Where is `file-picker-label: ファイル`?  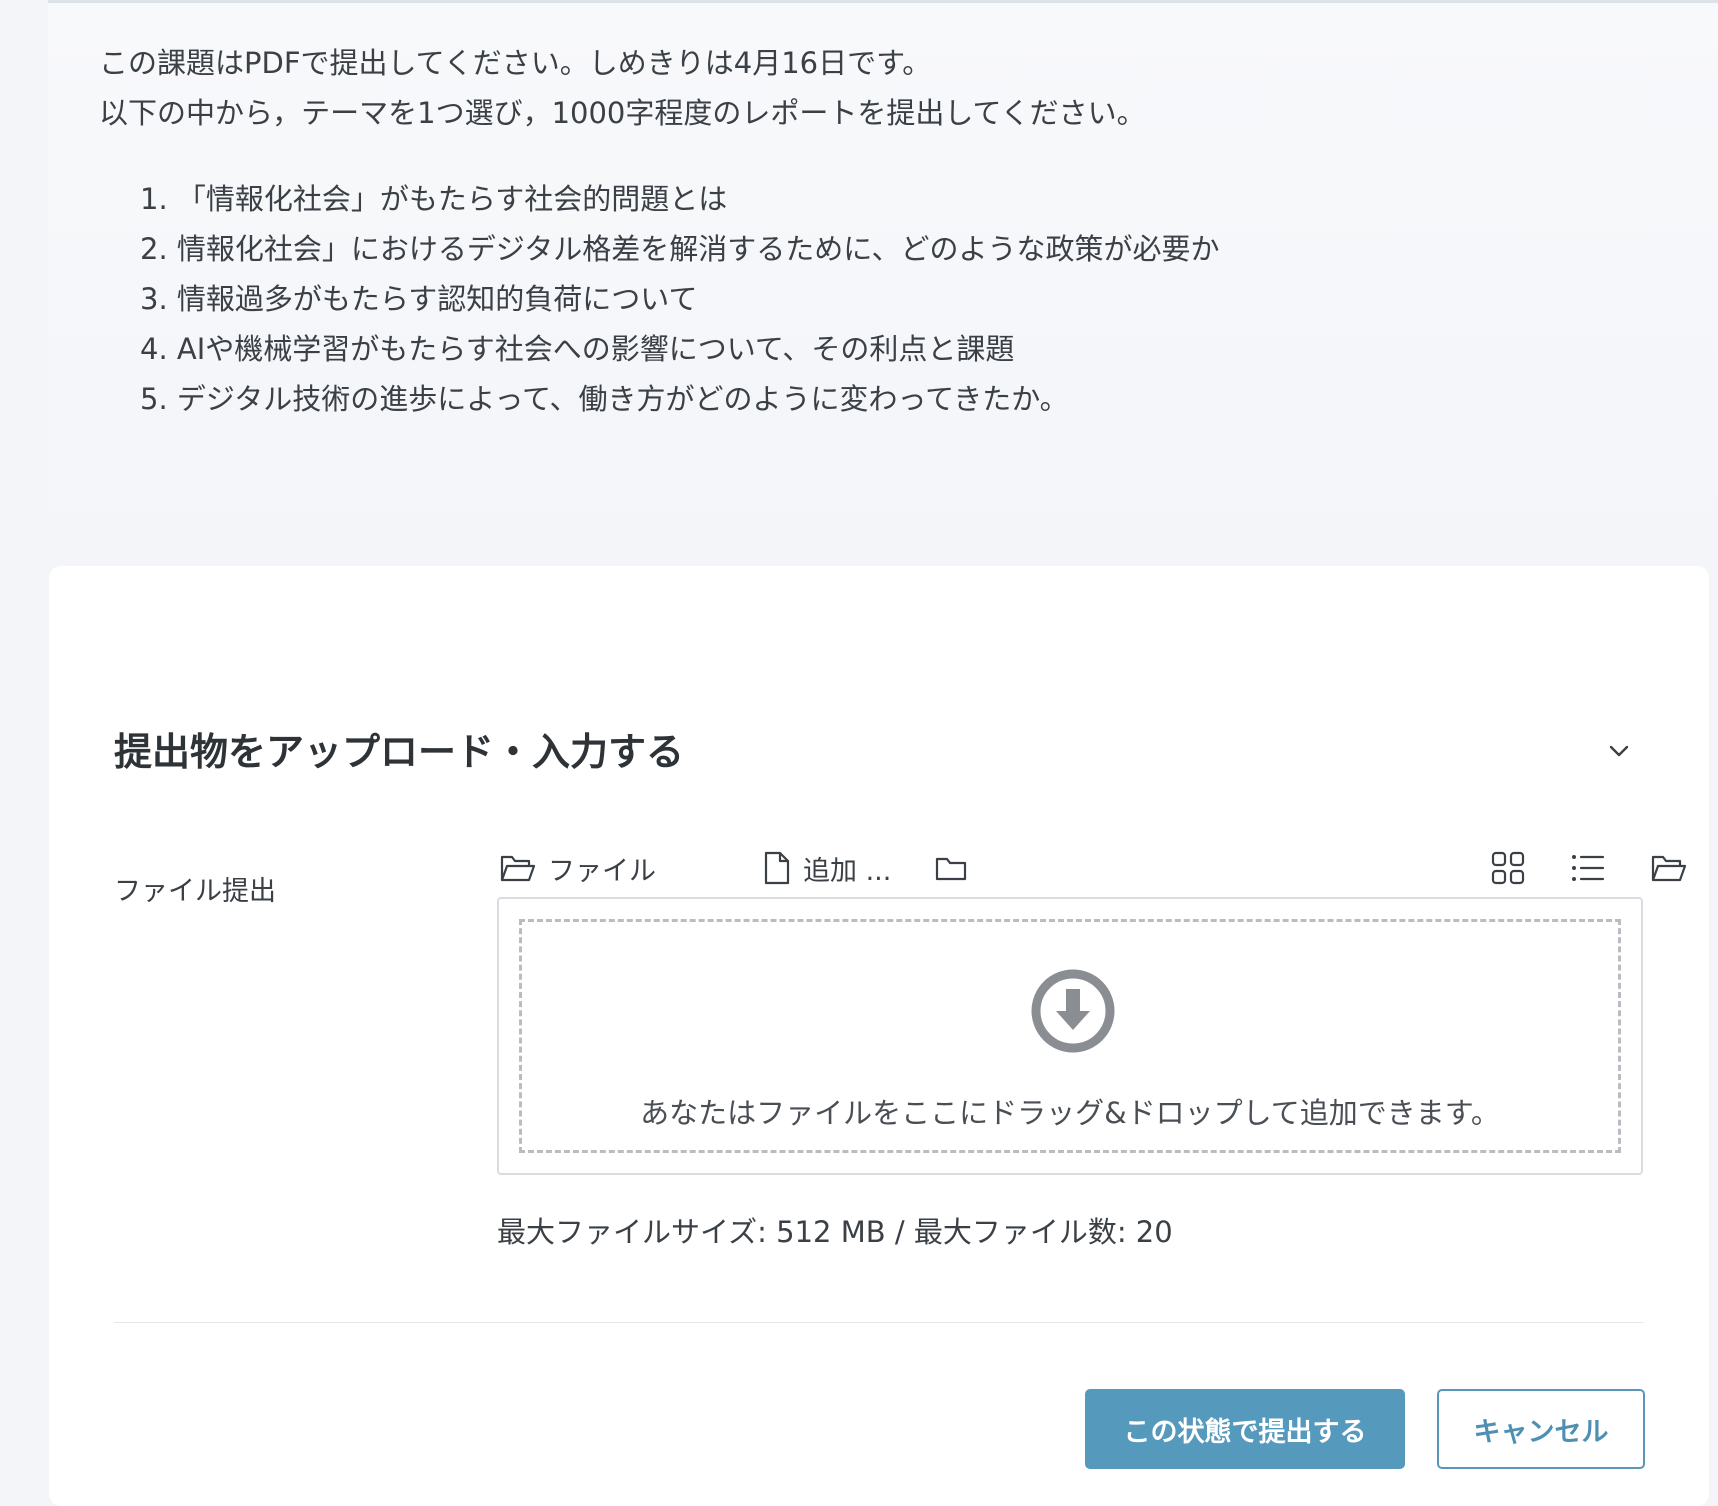
file-picker-label: ファイル is located at coordinates (602, 871).